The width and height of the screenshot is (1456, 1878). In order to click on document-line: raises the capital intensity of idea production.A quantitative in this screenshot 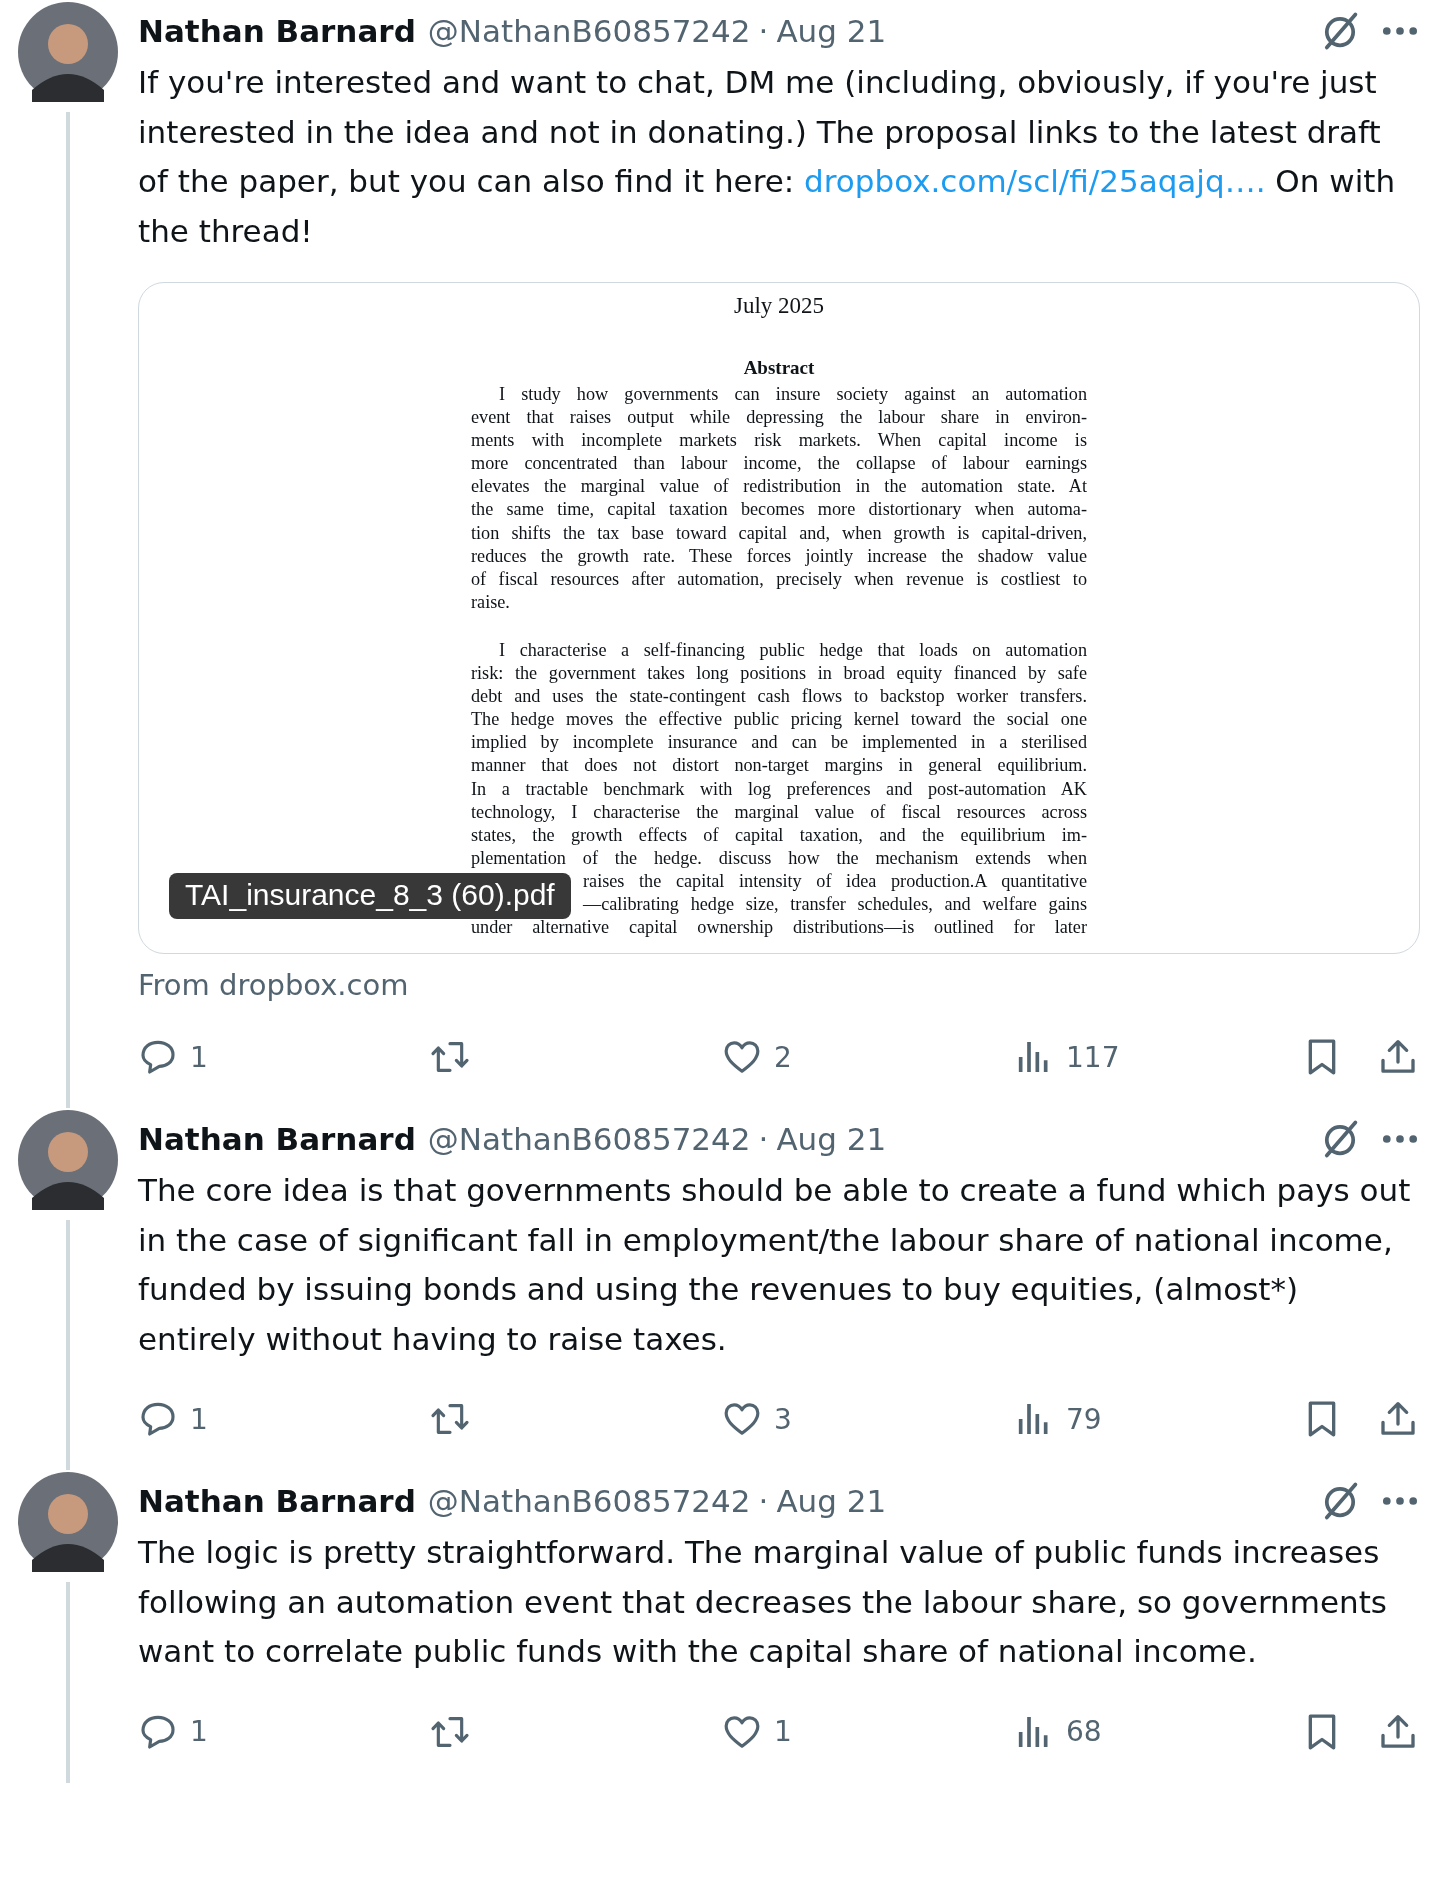, I will do `click(835, 881)`.